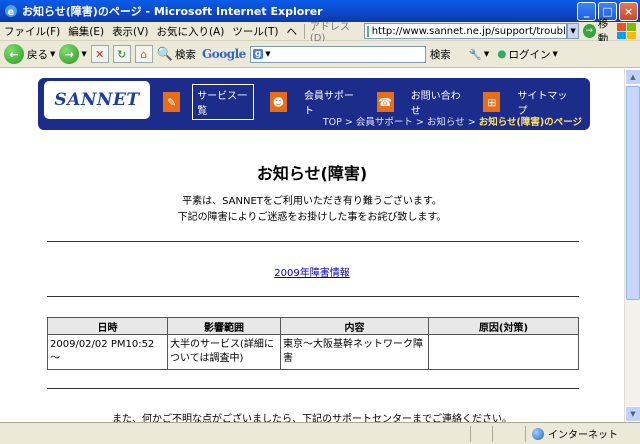  I want to click on breadcrumb-current: お知らせ(障害)のページ, so click(530, 122).